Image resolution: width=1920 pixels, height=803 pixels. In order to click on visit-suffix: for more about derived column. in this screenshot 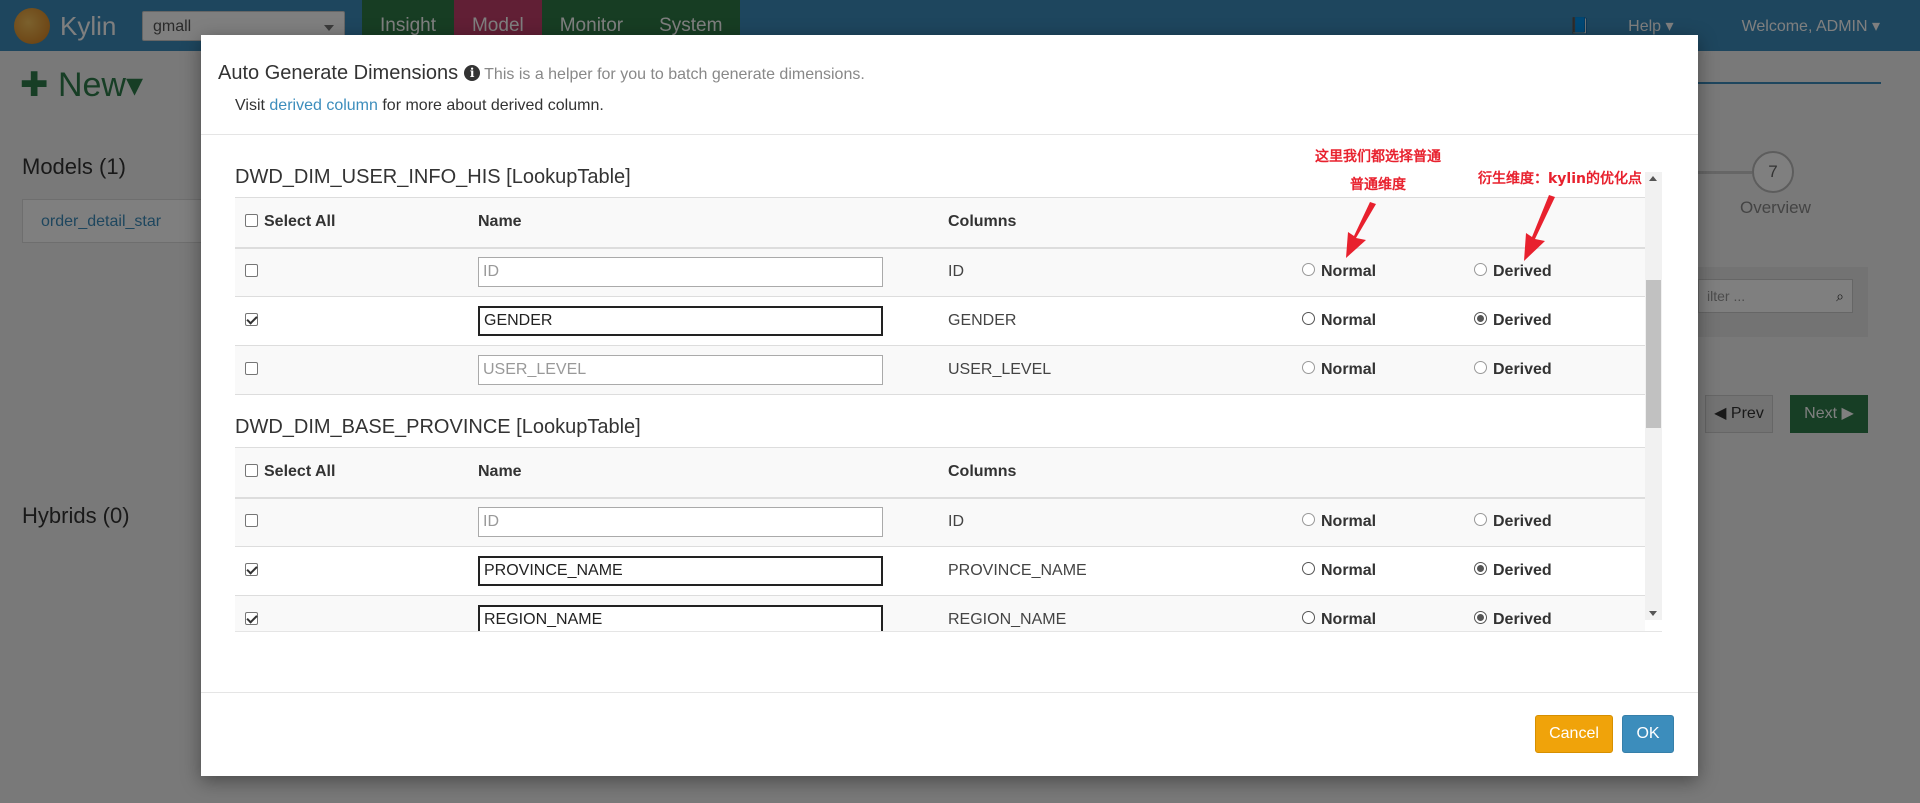, I will do `click(493, 105)`.